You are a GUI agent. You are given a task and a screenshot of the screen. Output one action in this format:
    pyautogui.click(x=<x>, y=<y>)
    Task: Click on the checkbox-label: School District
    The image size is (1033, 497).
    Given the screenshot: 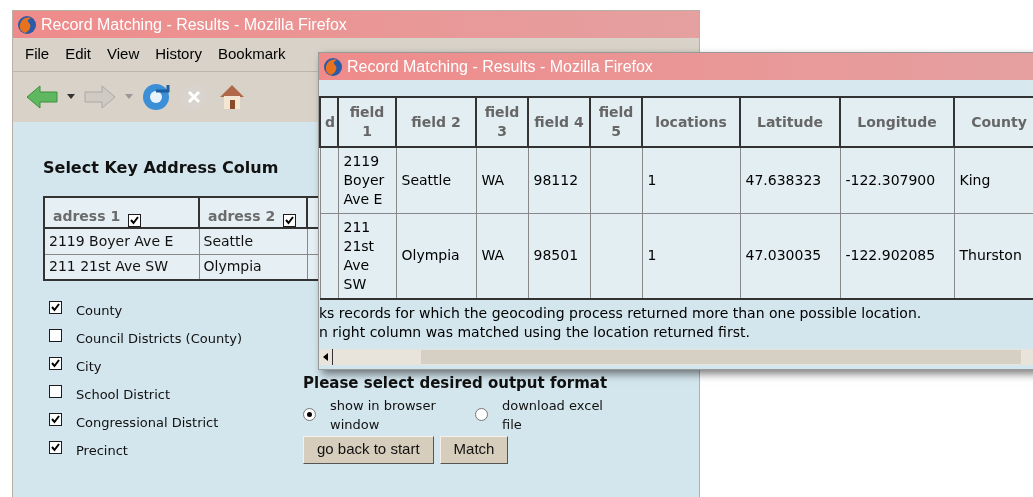 What is the action you would take?
    pyautogui.click(x=123, y=394)
    